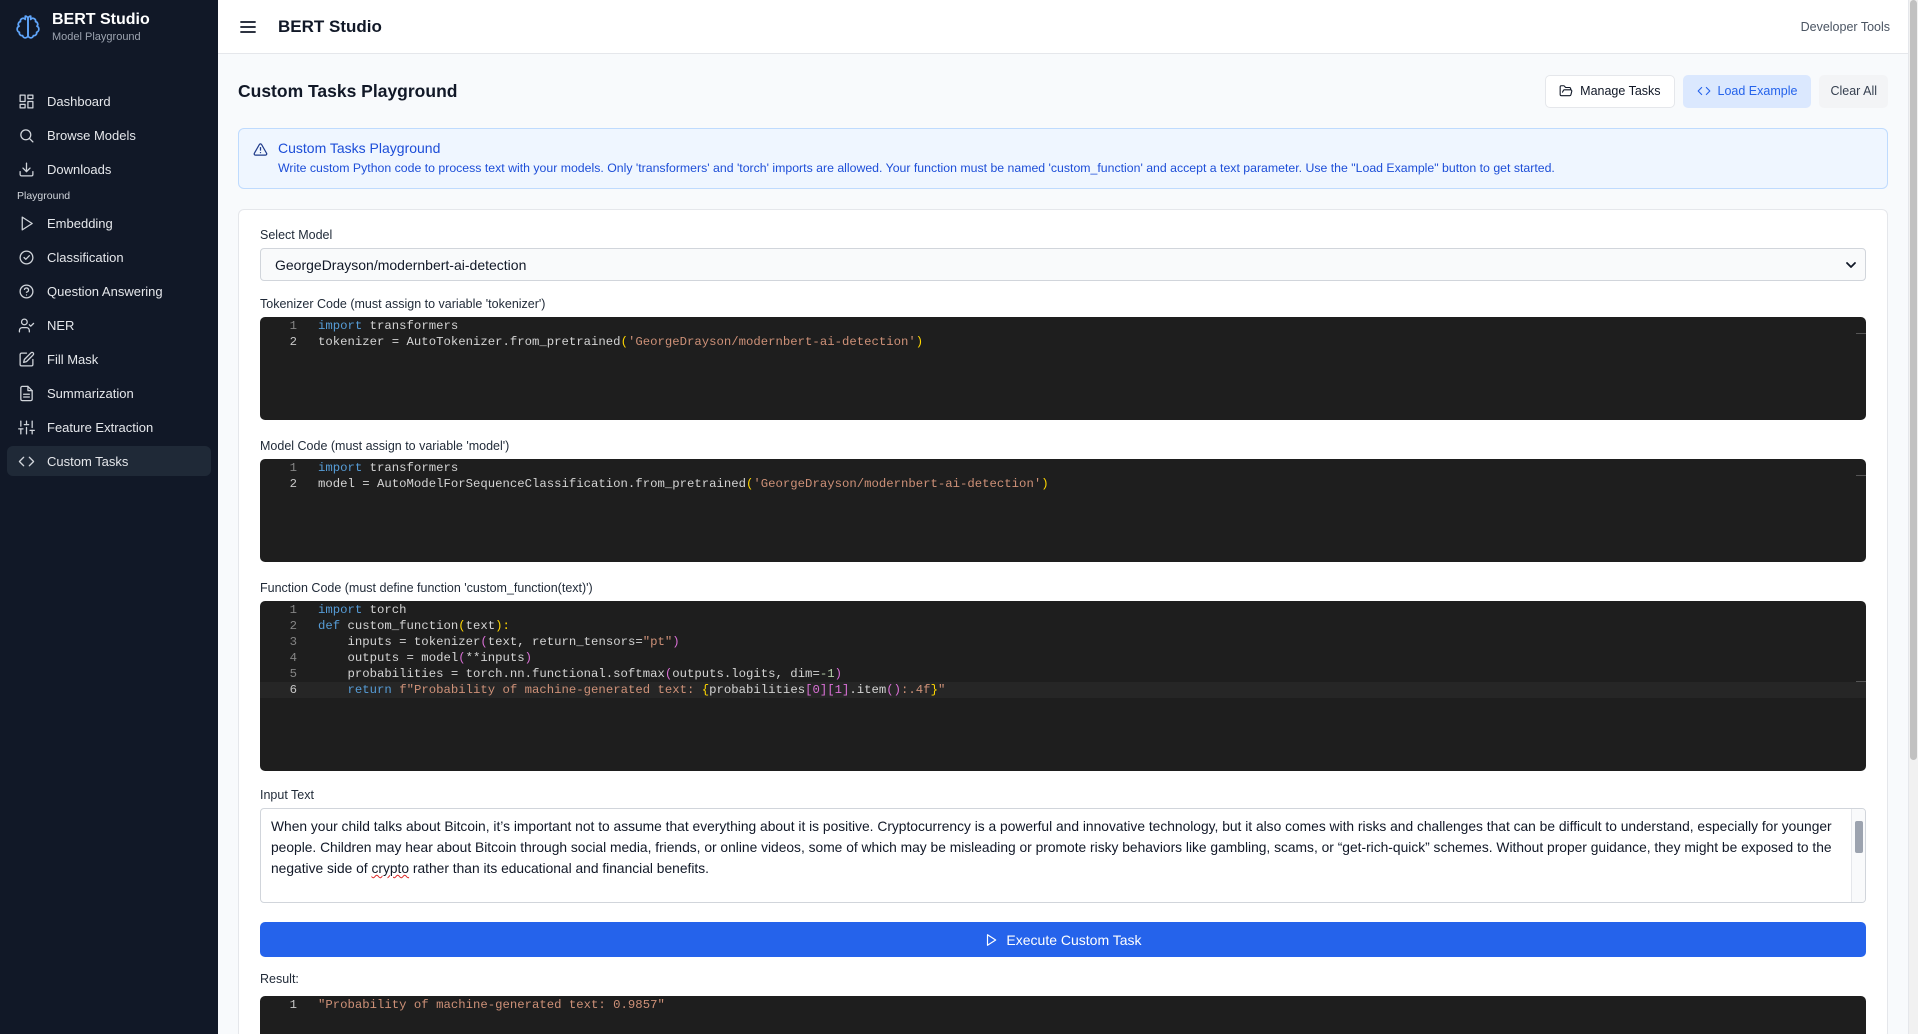 The height and width of the screenshot is (1034, 1918). I want to click on menu-icon, so click(250, 27).